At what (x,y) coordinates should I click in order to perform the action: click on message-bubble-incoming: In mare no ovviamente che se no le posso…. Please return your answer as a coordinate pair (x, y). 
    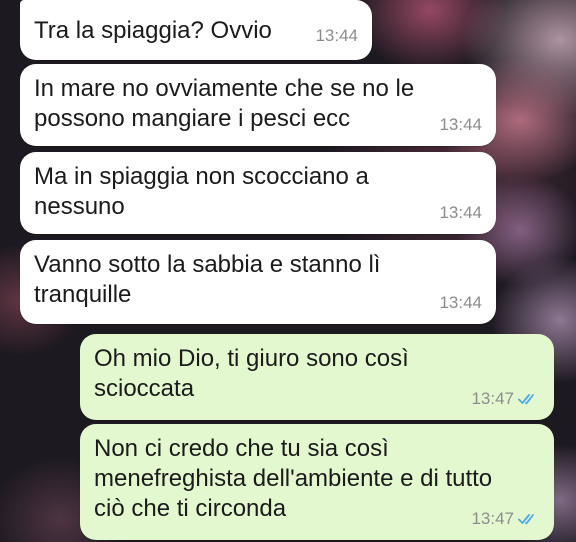
    Looking at the image, I should click on (258, 105).